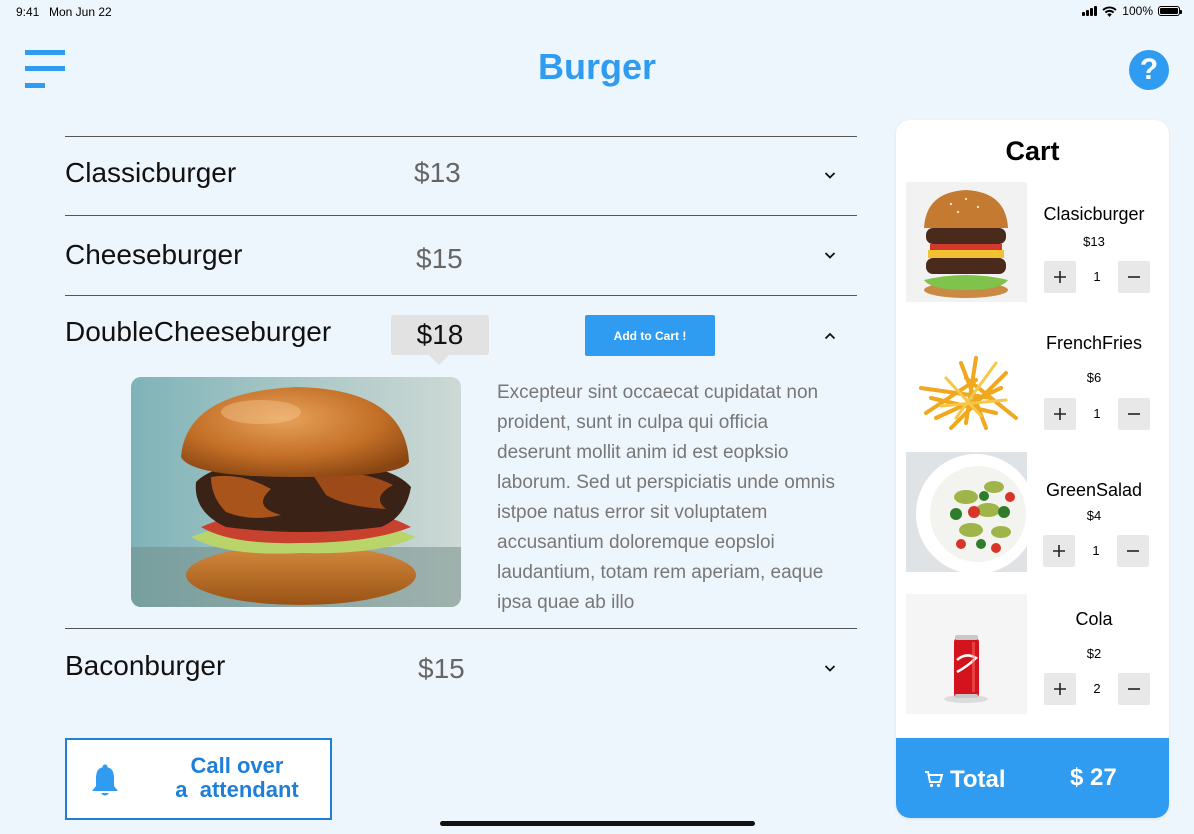  I want to click on status-date: Mon Jun 22, so click(80, 12).